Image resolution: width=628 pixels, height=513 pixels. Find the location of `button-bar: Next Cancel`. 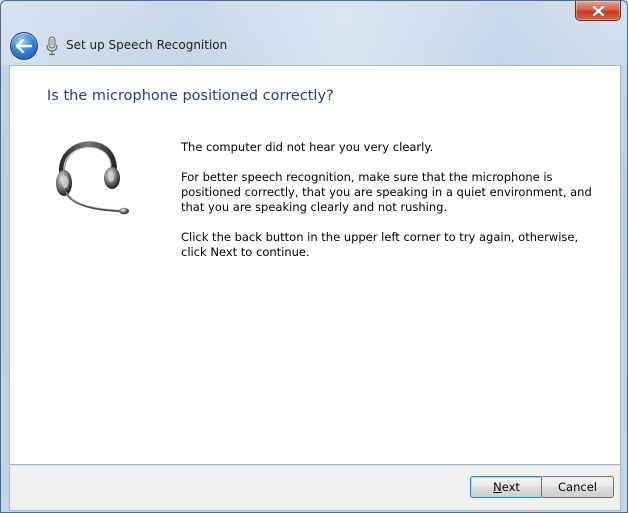

button-bar: Next Cancel is located at coordinates (315, 488).